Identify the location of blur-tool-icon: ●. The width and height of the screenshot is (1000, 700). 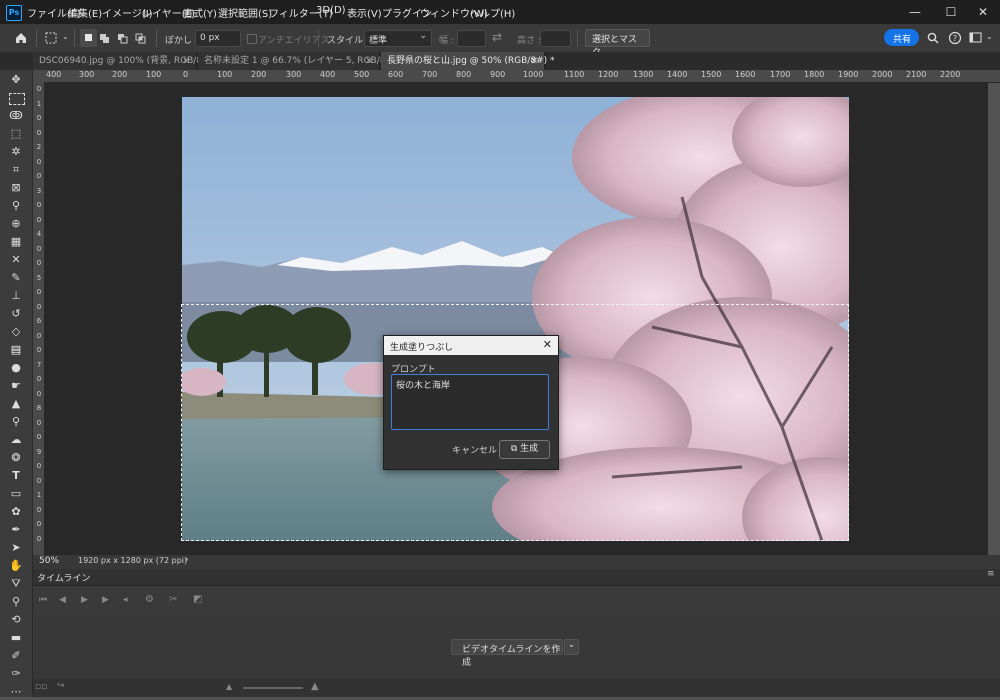
(16, 368).